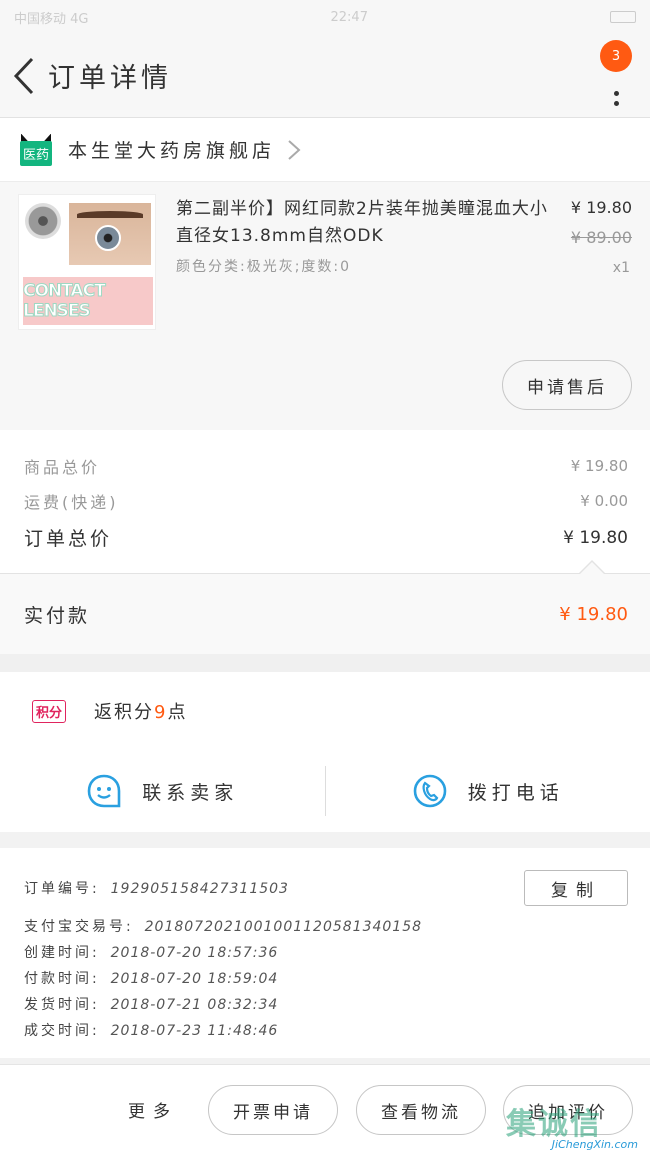 This screenshot has width=650, height=1155. I want to click on status-bar: 中国移动 4G 22:47, so click(325, 17).